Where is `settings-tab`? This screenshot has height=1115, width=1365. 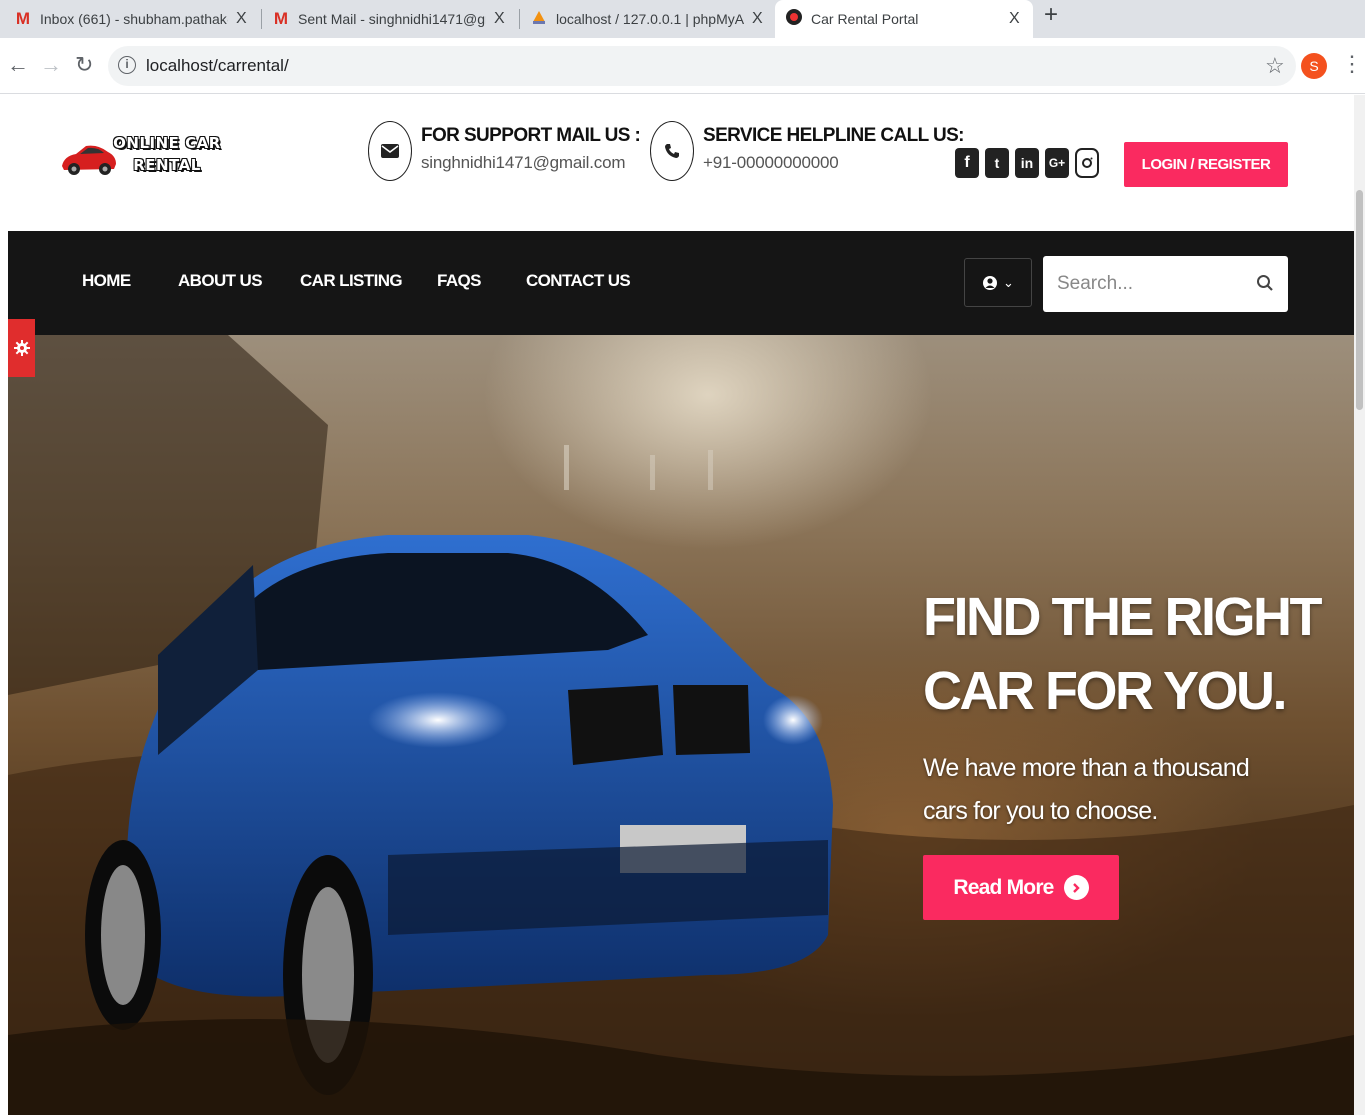 settings-tab is located at coordinates (21, 348).